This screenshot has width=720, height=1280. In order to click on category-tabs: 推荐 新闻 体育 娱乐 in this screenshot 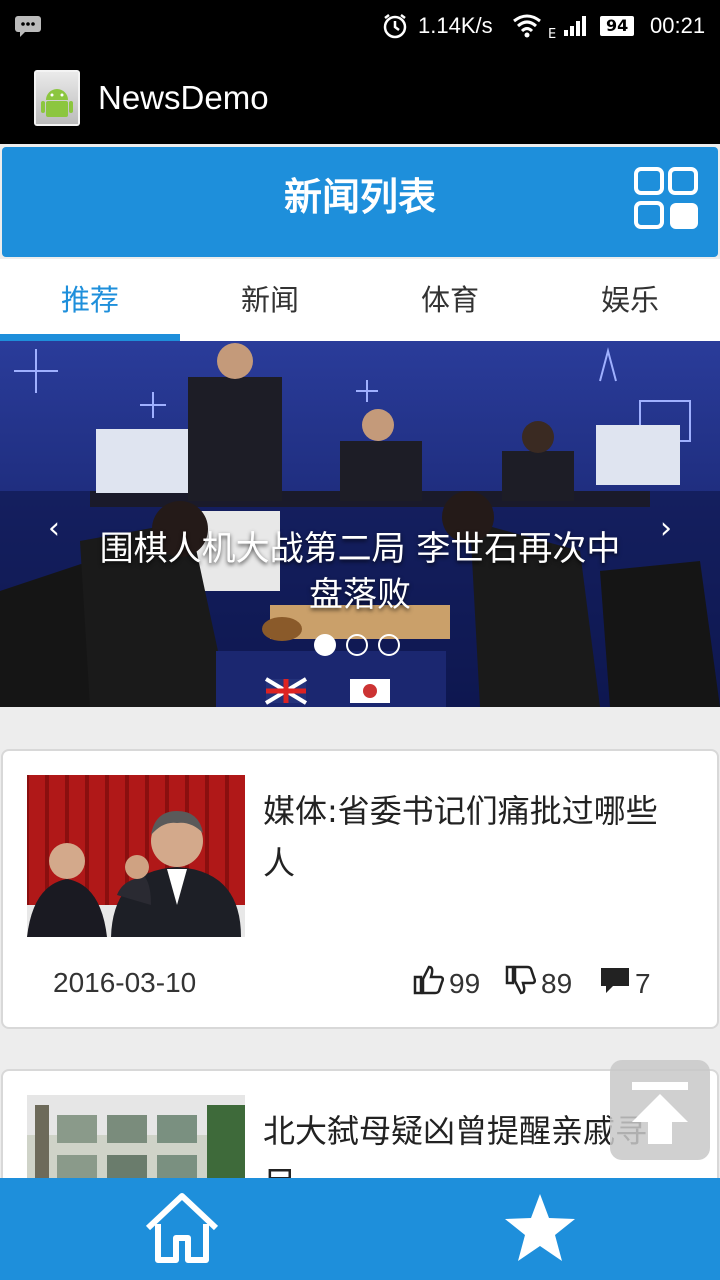, I will do `click(360, 300)`.